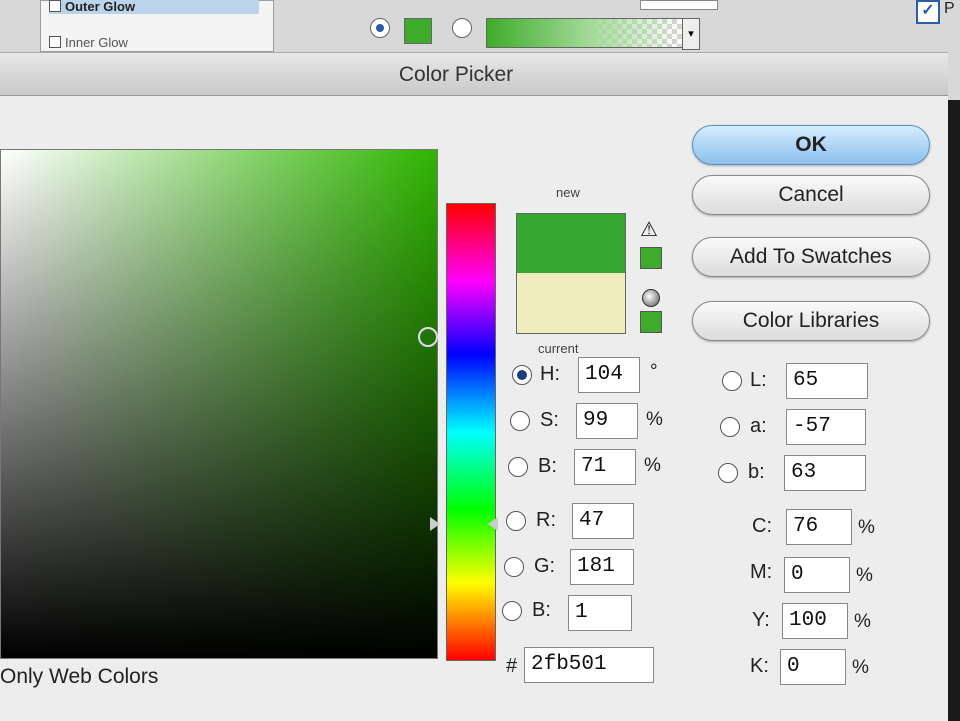  I want to click on brightness-input: 71, so click(605, 467).